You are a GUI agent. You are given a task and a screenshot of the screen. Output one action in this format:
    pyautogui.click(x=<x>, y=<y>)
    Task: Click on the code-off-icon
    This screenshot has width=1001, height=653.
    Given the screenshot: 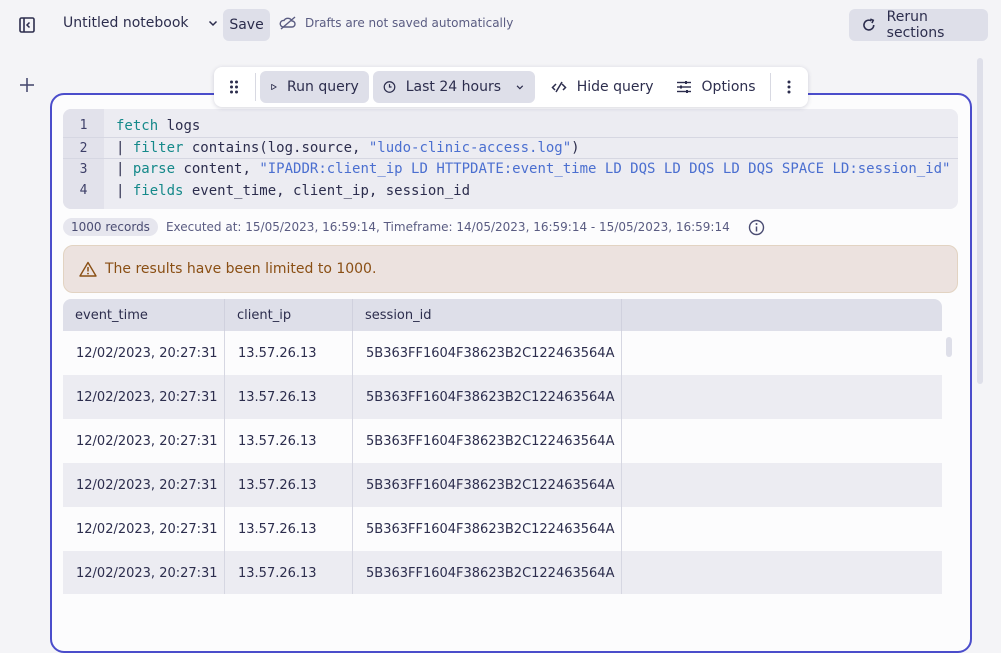 What is the action you would take?
    pyautogui.click(x=559, y=87)
    